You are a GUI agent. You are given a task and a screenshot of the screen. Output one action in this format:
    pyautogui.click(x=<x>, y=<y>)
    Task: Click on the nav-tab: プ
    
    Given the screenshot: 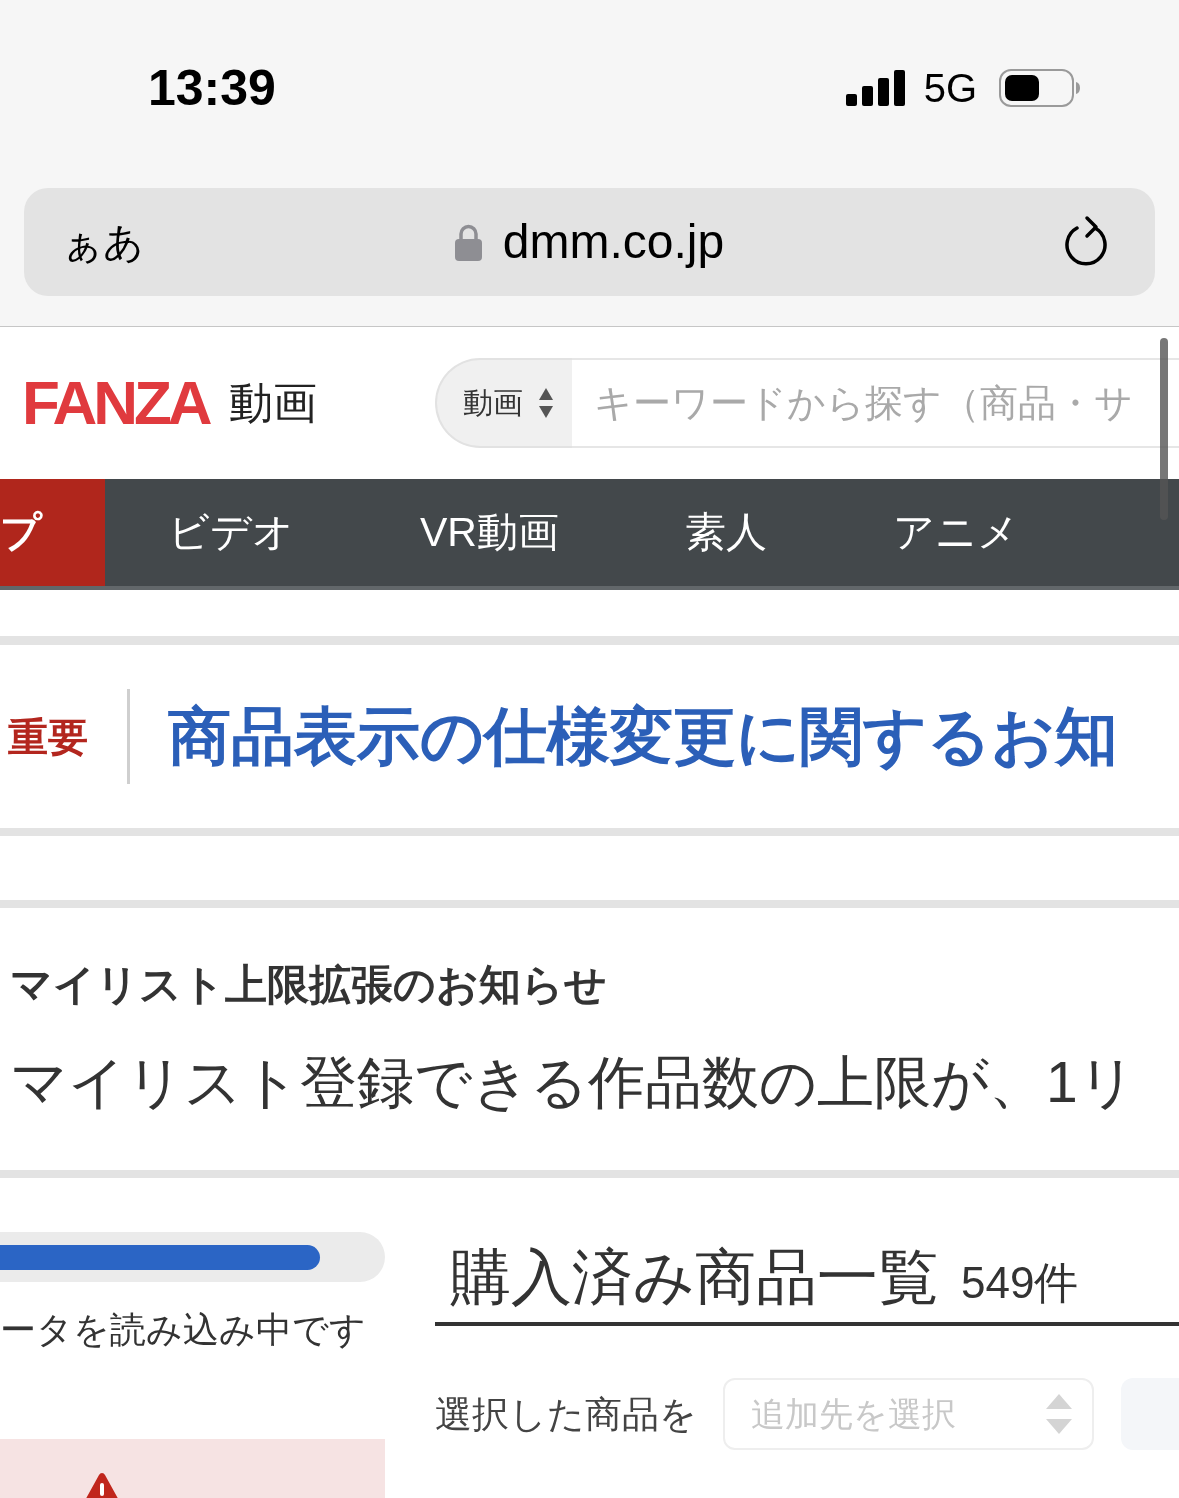 What is the action you would take?
    pyautogui.click(x=52, y=532)
    